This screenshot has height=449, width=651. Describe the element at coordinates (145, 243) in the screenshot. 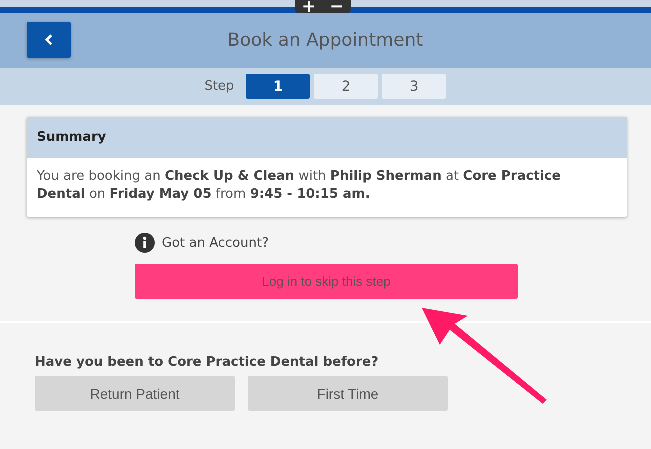

I see `info-icon` at that location.